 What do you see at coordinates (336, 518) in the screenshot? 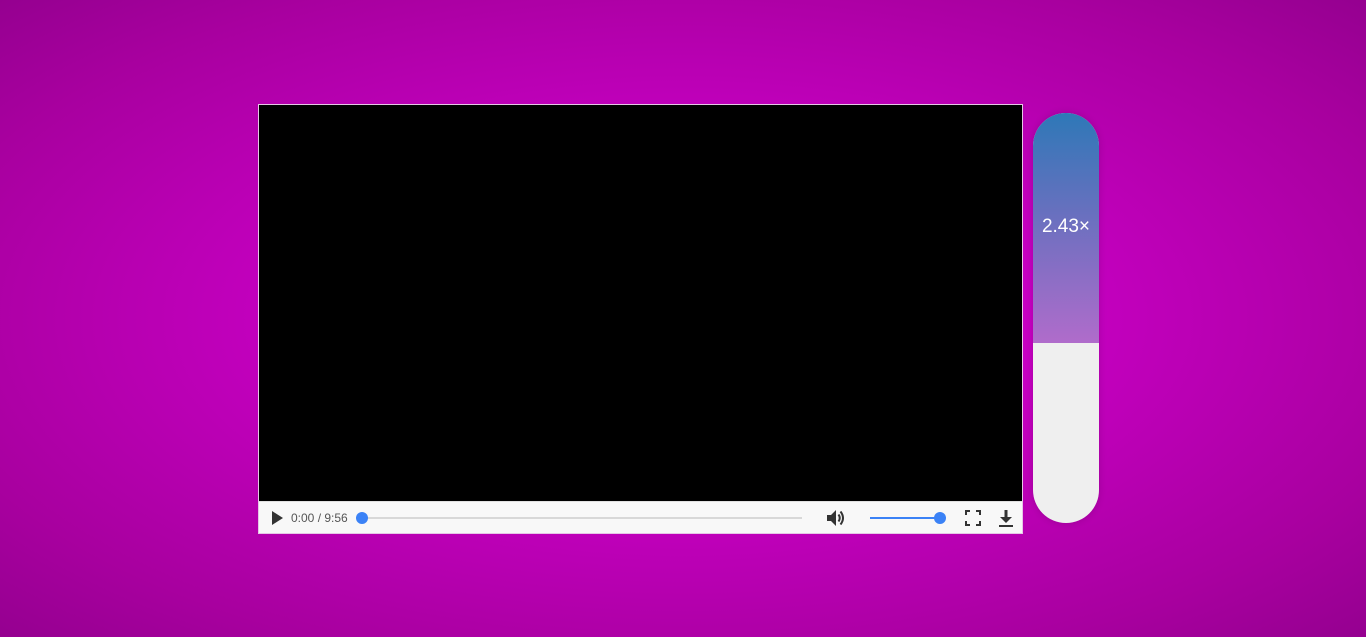
I see `duration: 9:56` at bounding box center [336, 518].